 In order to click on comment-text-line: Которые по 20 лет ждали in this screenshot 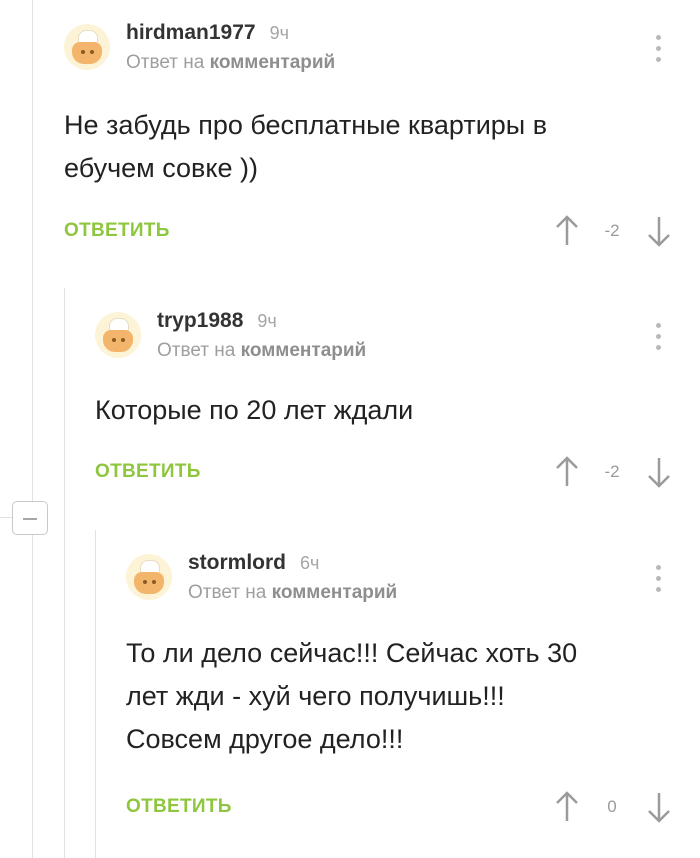, I will do `click(254, 410)`.